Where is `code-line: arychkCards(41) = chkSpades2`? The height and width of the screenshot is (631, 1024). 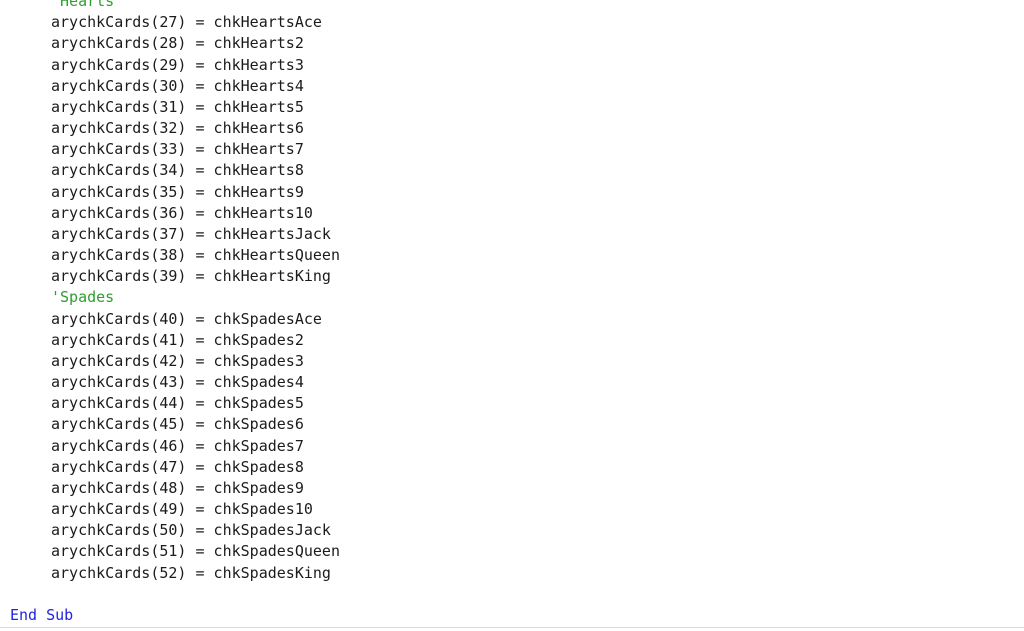 code-line: arychkCards(41) = chkSpades2 is located at coordinates (512, 340).